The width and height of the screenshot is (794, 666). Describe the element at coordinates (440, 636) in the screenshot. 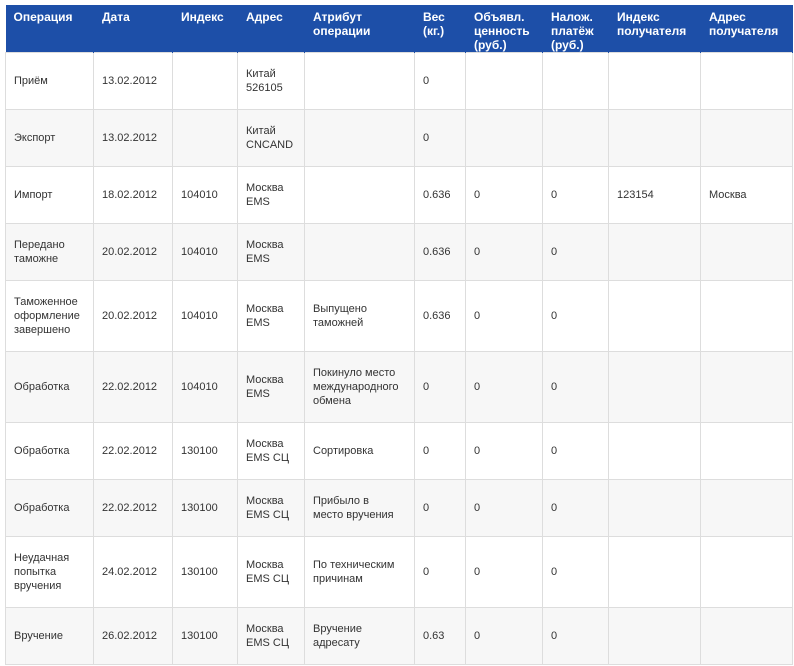

I see `cell-weight: 0.63` at that location.